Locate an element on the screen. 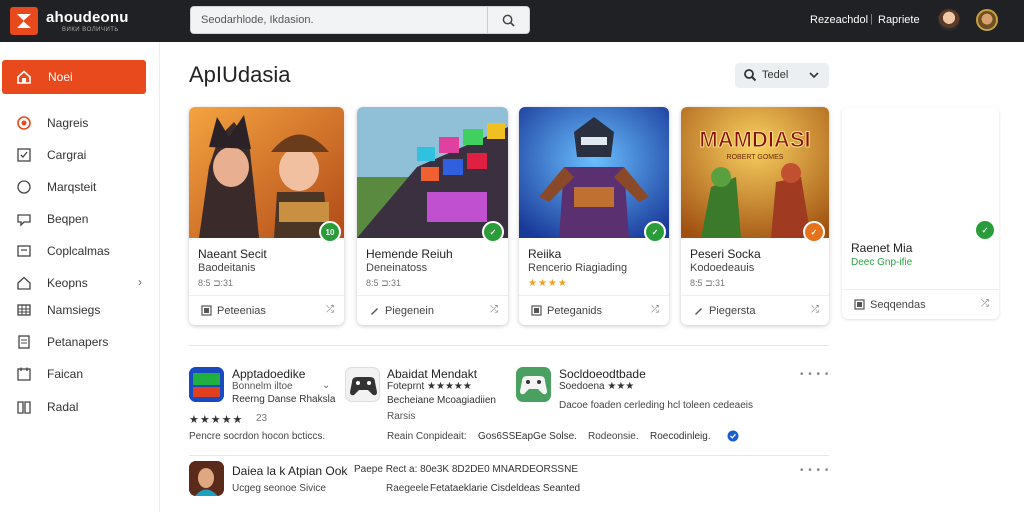 This screenshot has height=512, width=1024. verified-icon is located at coordinates (733, 436).